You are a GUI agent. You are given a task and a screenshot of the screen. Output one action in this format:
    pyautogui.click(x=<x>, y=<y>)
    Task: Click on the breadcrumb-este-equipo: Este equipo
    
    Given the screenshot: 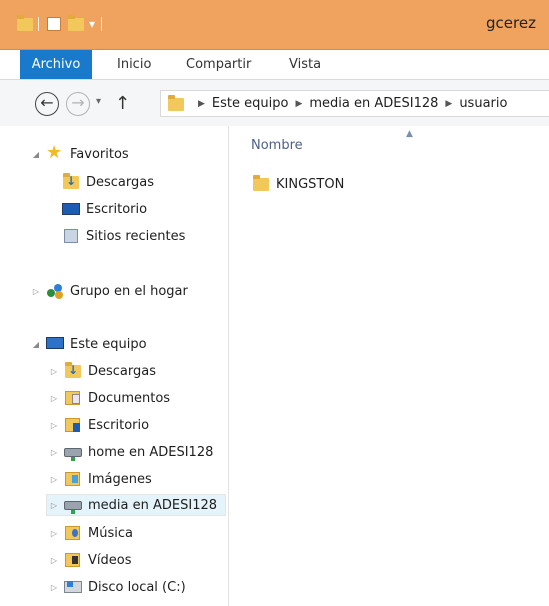 What is the action you would take?
    pyautogui.click(x=250, y=103)
    